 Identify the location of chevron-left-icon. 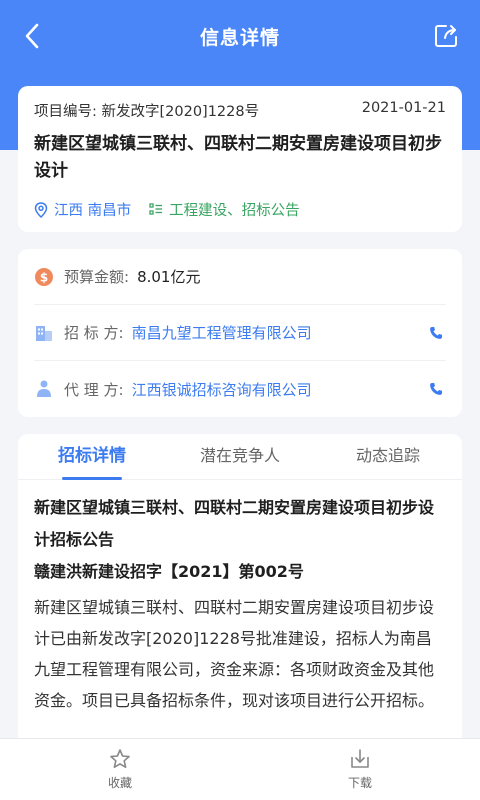
(32, 36).